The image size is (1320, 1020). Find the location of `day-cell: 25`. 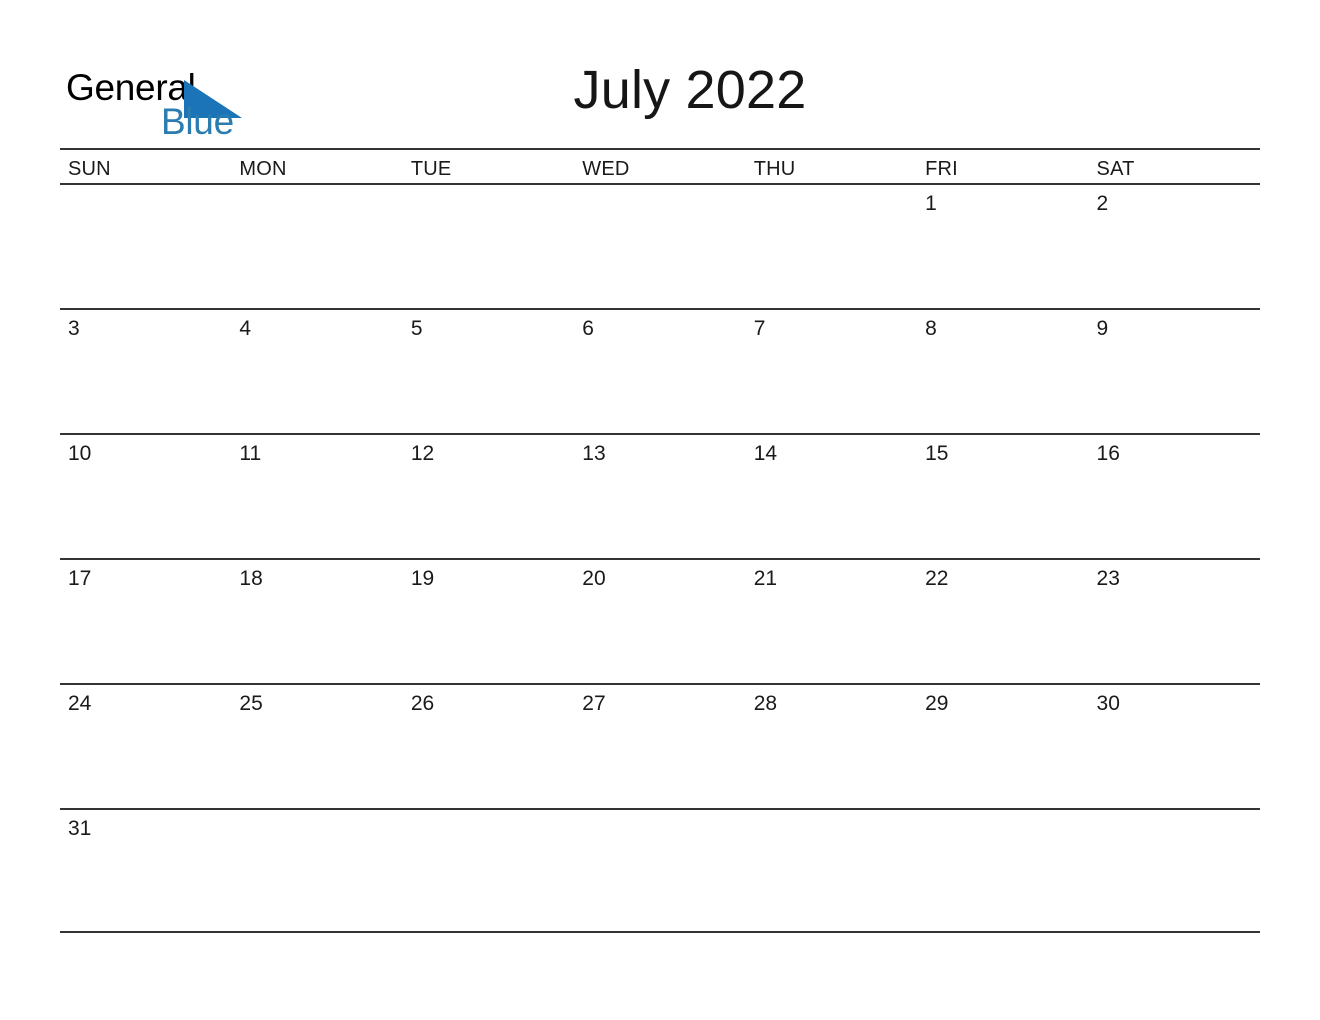

day-cell: 25 is located at coordinates (316, 746).